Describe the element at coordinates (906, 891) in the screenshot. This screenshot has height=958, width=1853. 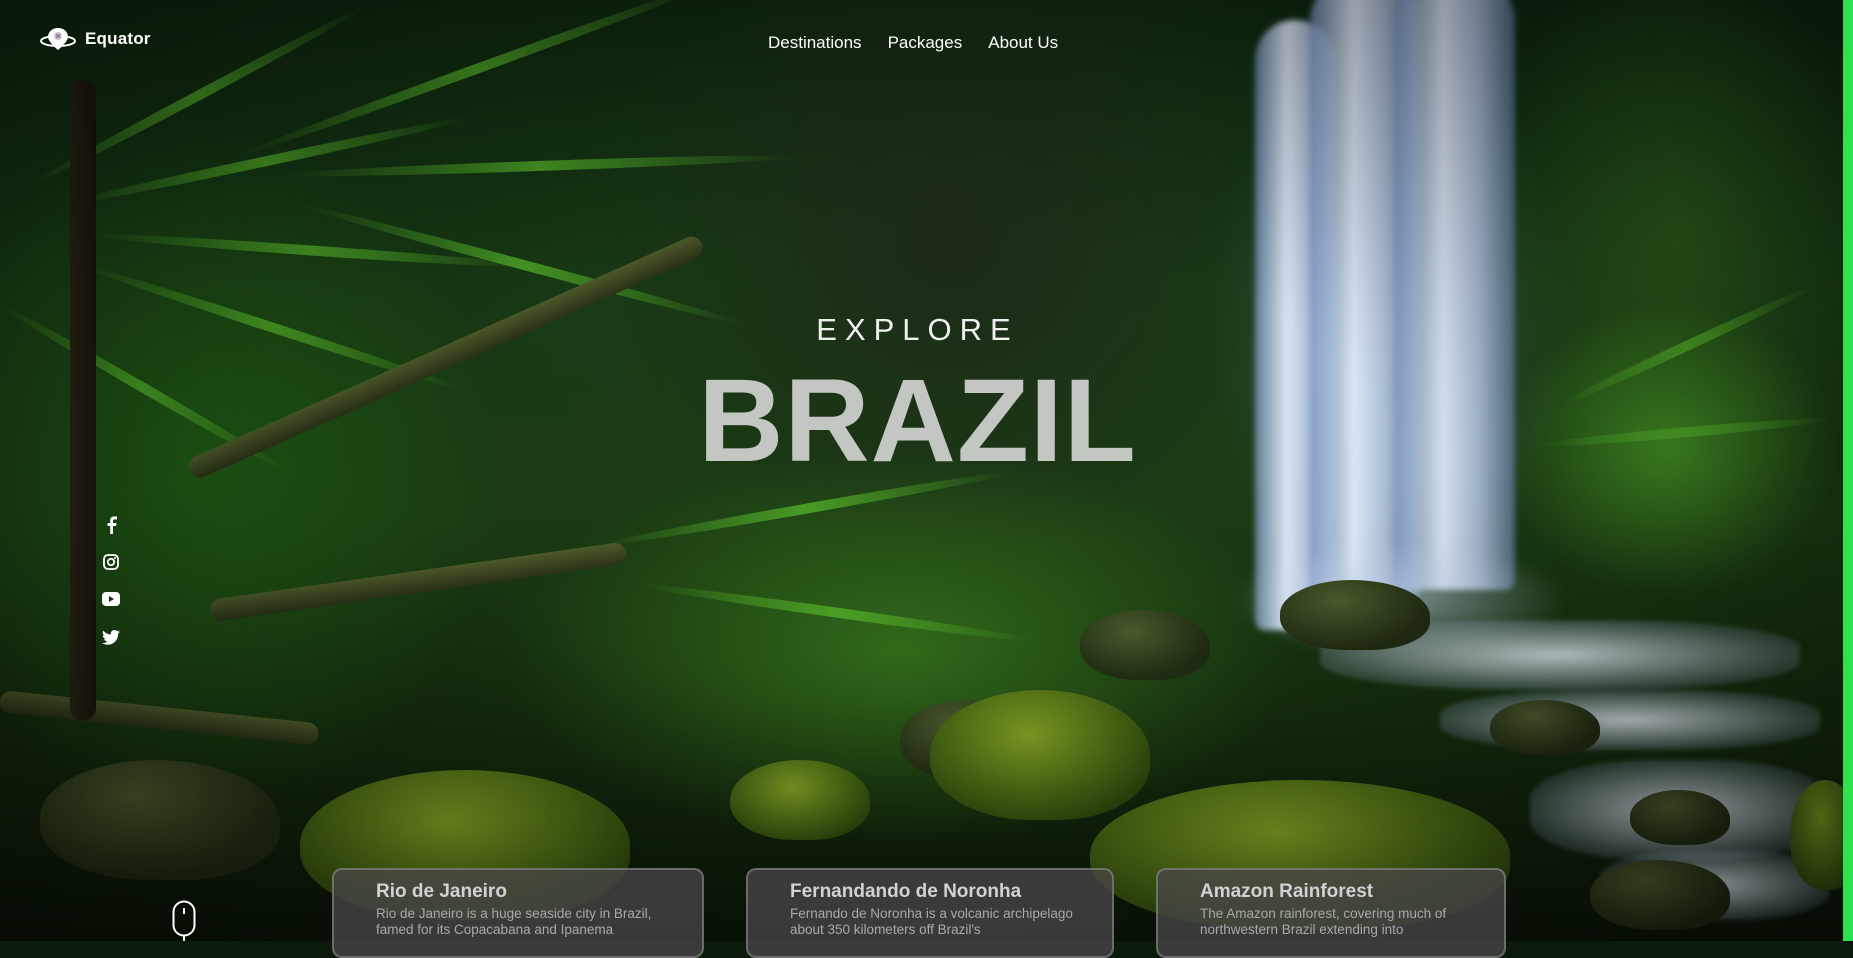
I see `card-title: Fernandando de Noronha` at that location.